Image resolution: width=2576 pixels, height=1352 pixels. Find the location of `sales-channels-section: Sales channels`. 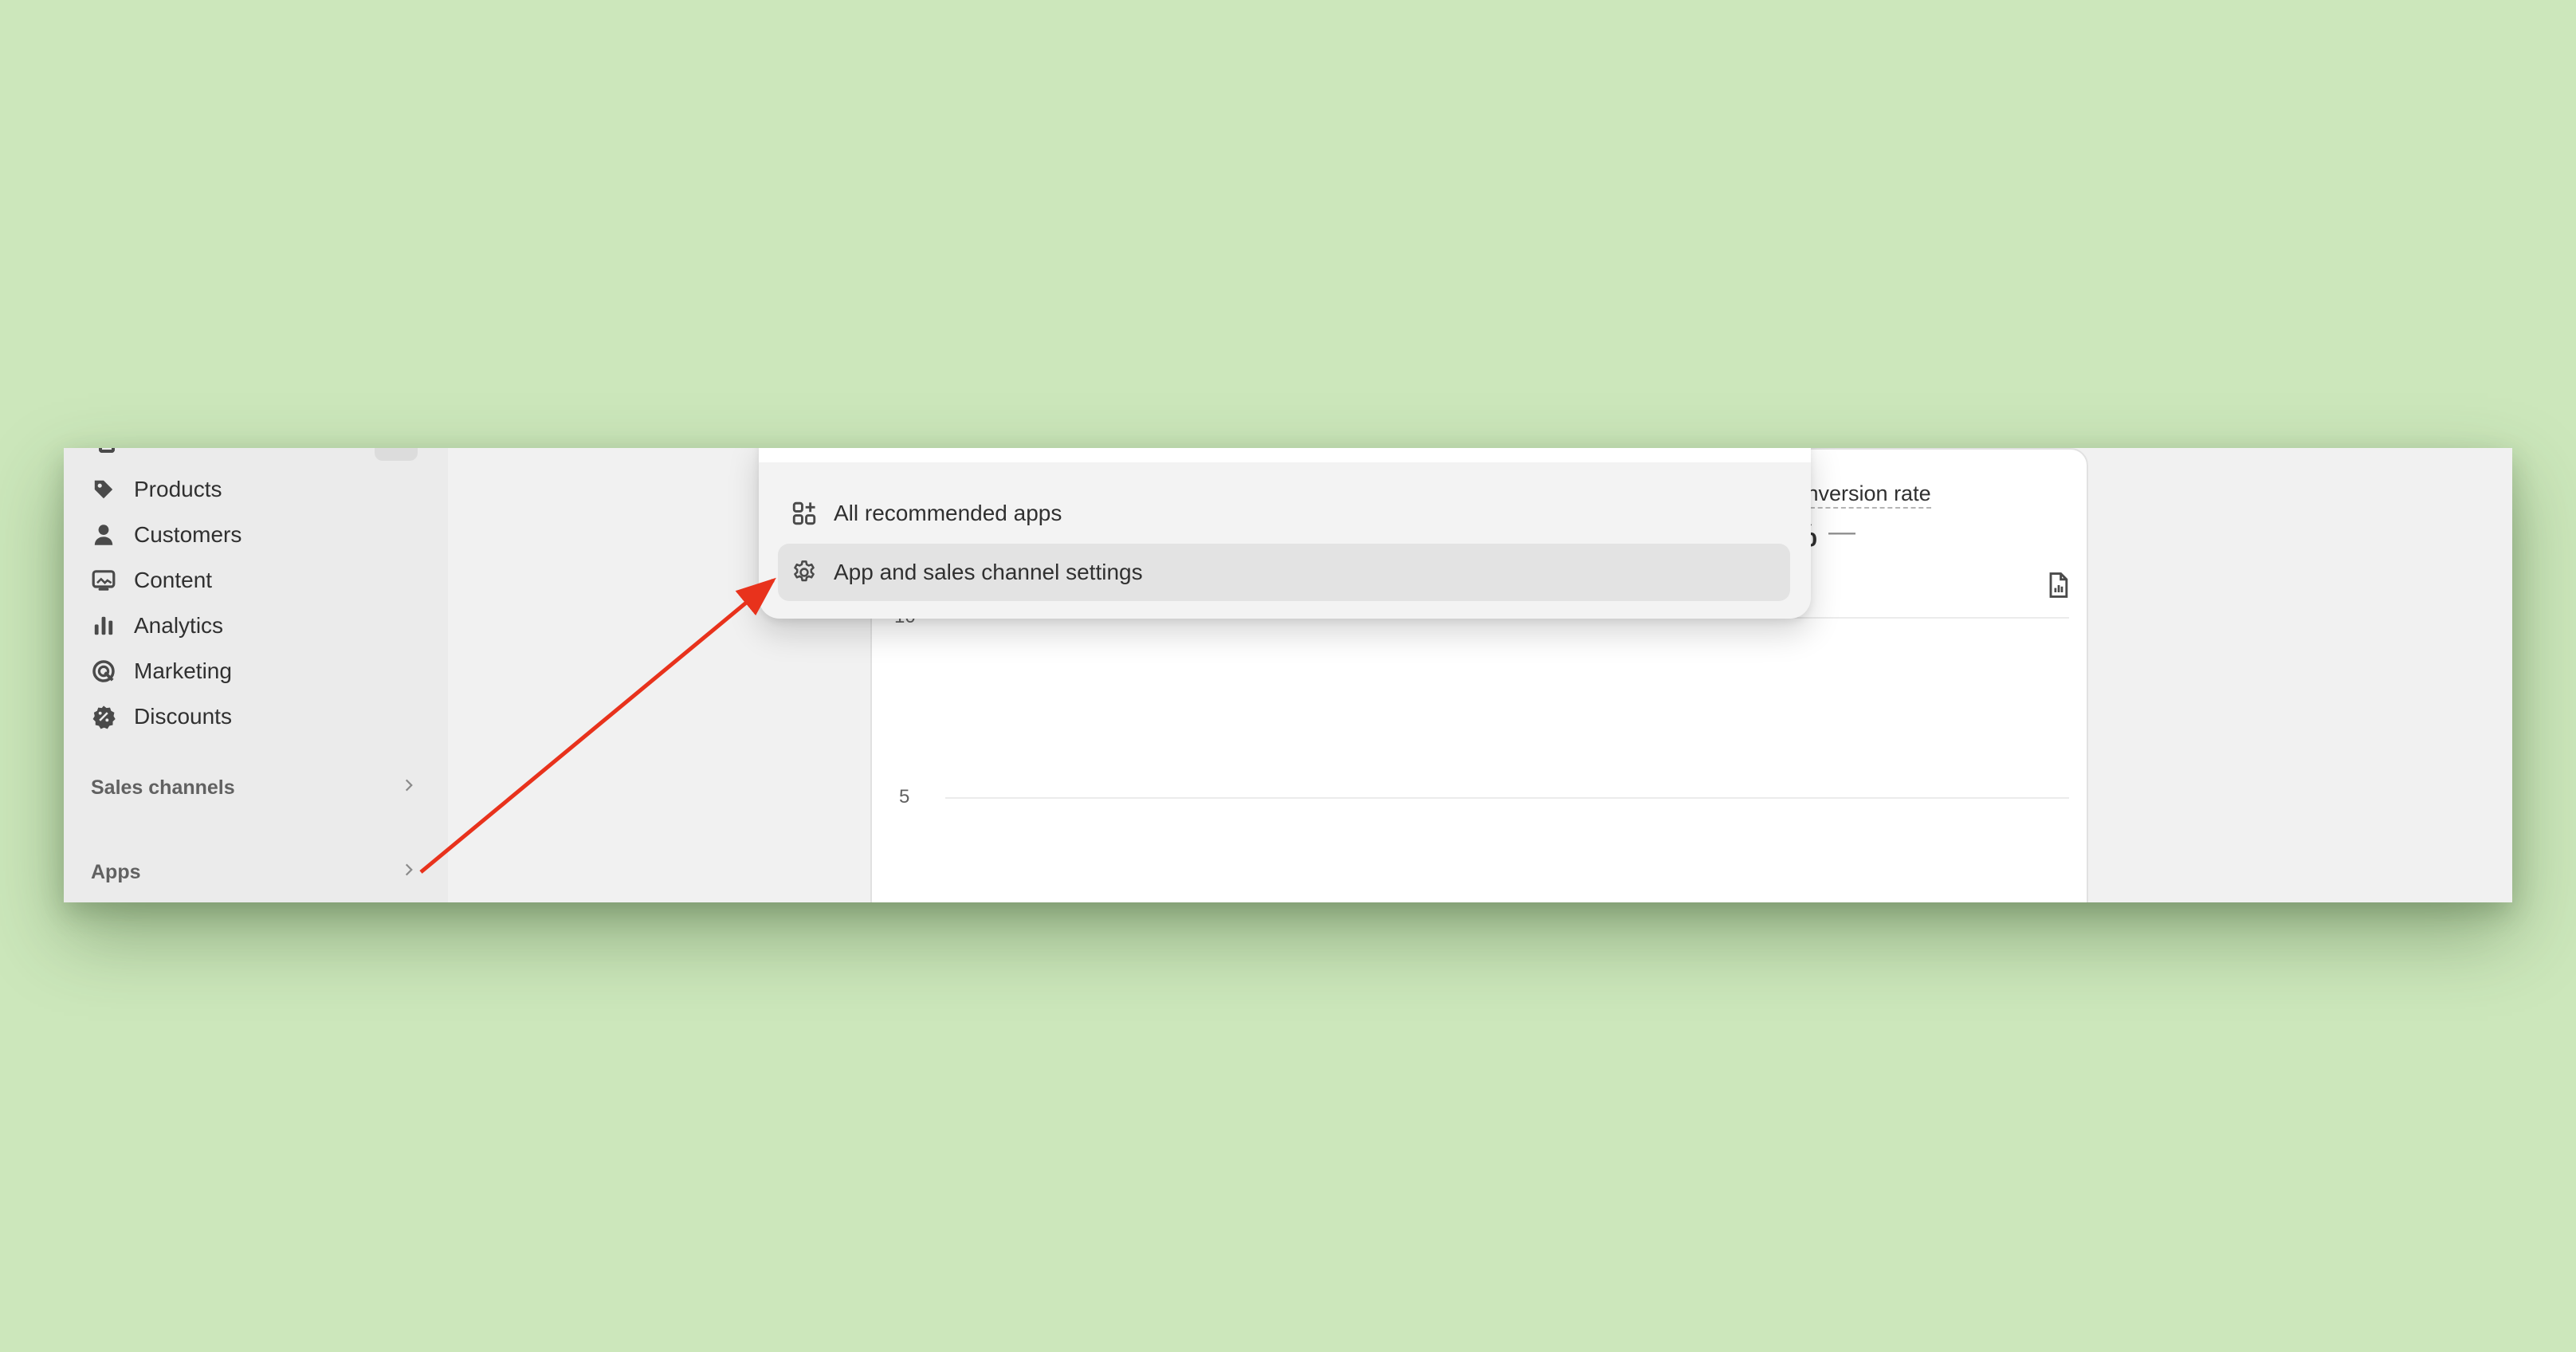

sales-channels-section: Sales channels is located at coordinates (254, 787).